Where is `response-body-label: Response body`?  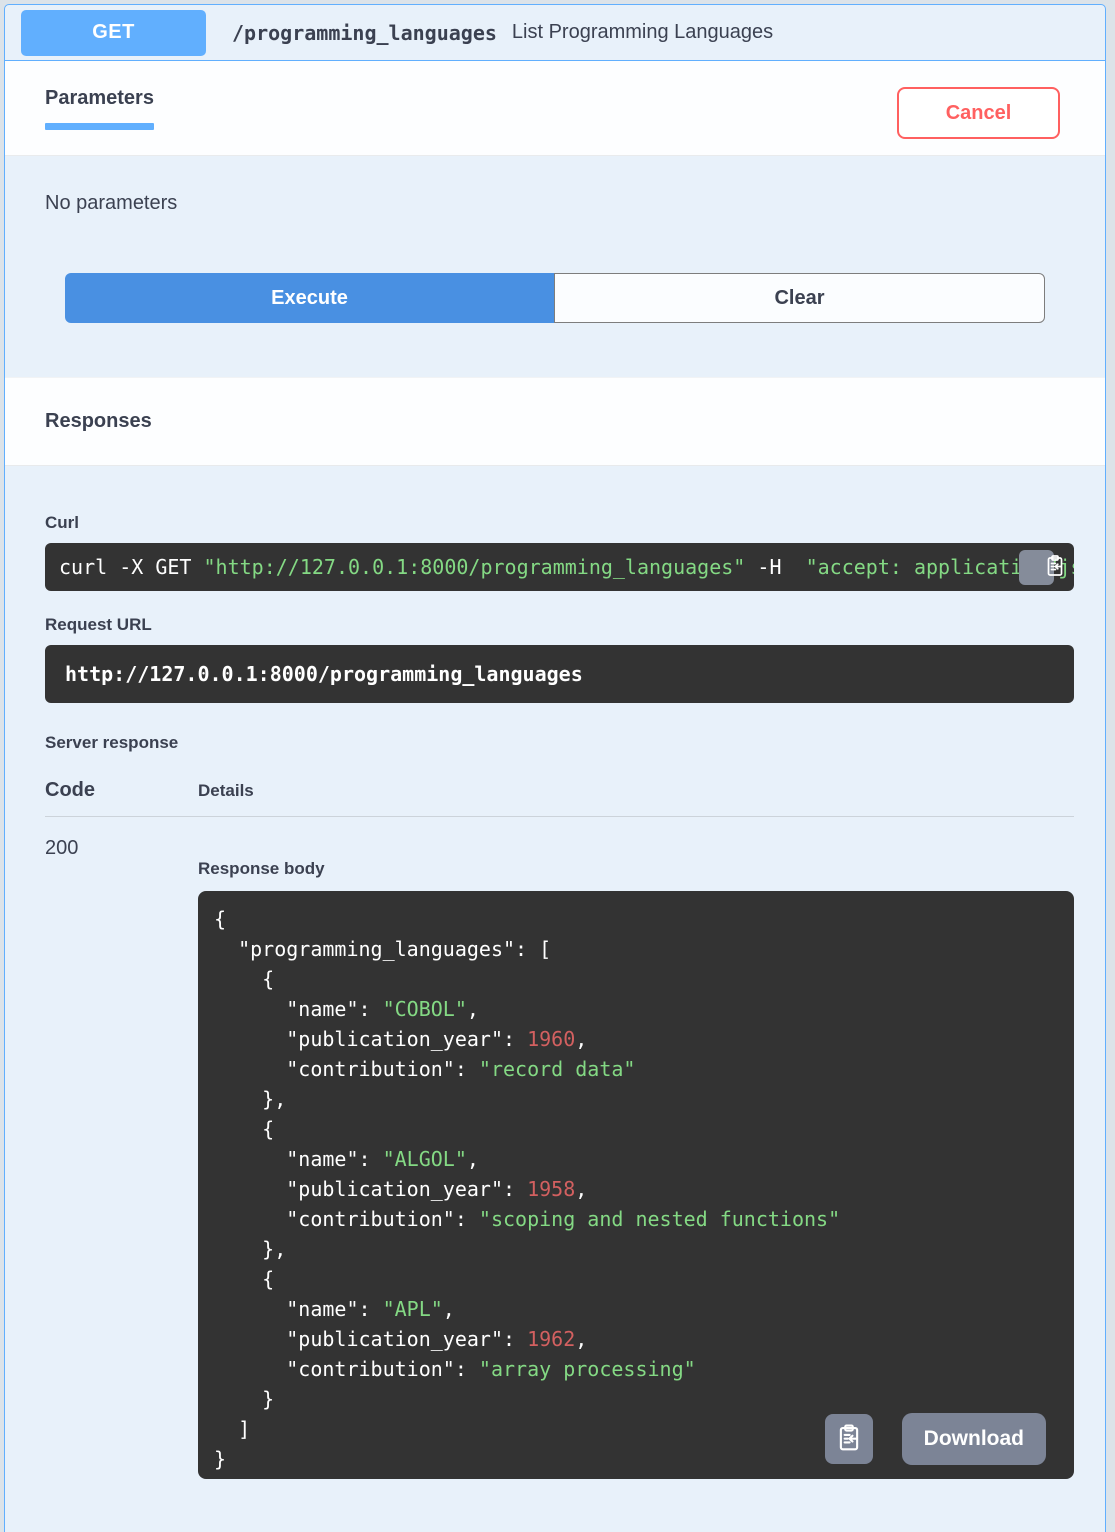 response-body-label: Response body is located at coordinates (261, 868).